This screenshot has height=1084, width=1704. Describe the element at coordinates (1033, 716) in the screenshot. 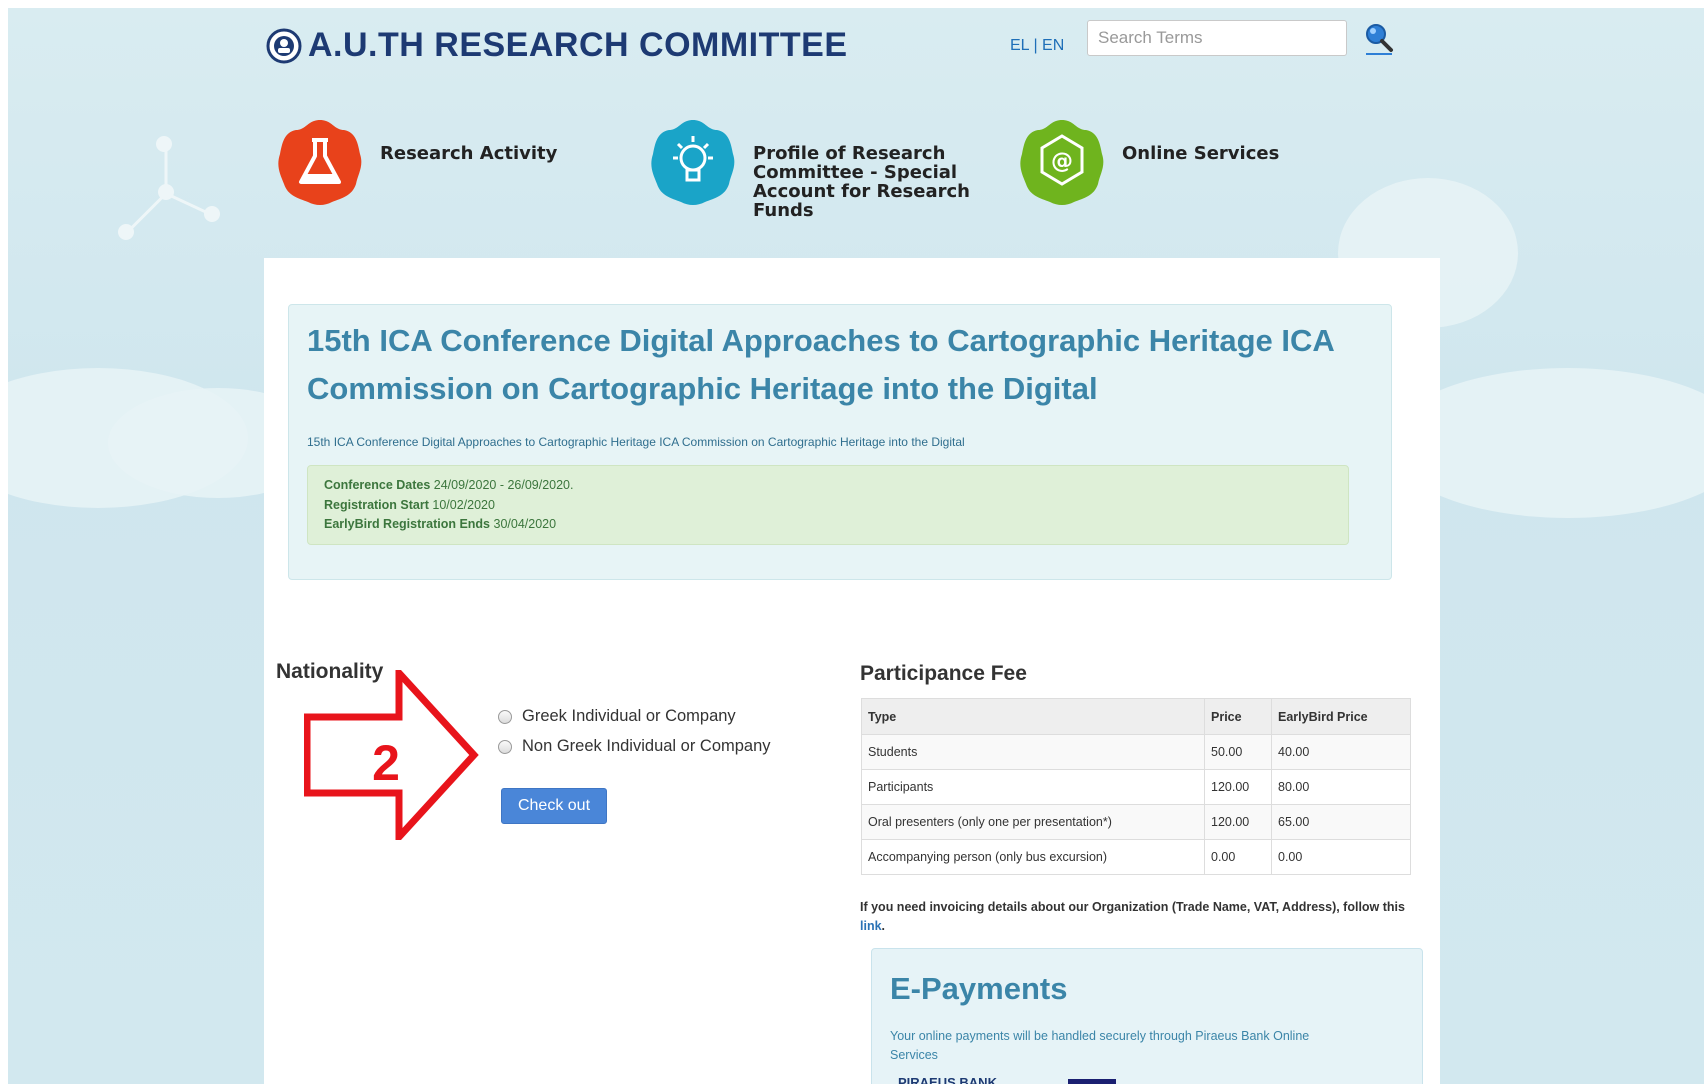

I see `column-header-type: Type` at that location.